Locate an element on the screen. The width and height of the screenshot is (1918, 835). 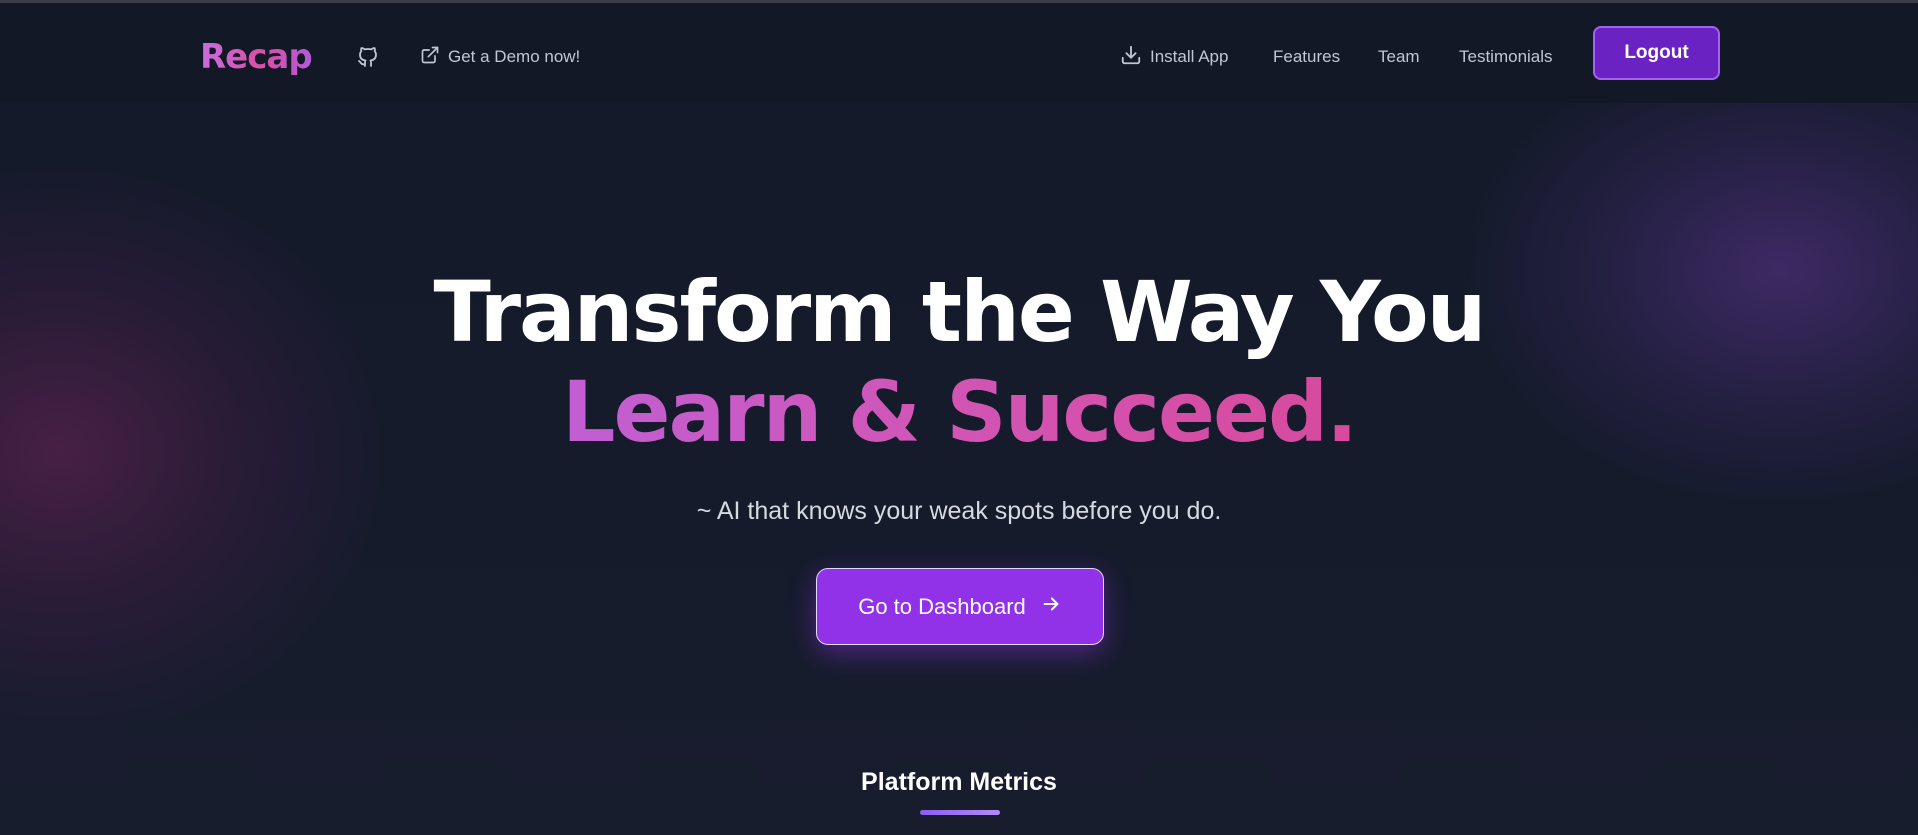
platform-metrics-heading: Platform Metrics is located at coordinates (959, 782).